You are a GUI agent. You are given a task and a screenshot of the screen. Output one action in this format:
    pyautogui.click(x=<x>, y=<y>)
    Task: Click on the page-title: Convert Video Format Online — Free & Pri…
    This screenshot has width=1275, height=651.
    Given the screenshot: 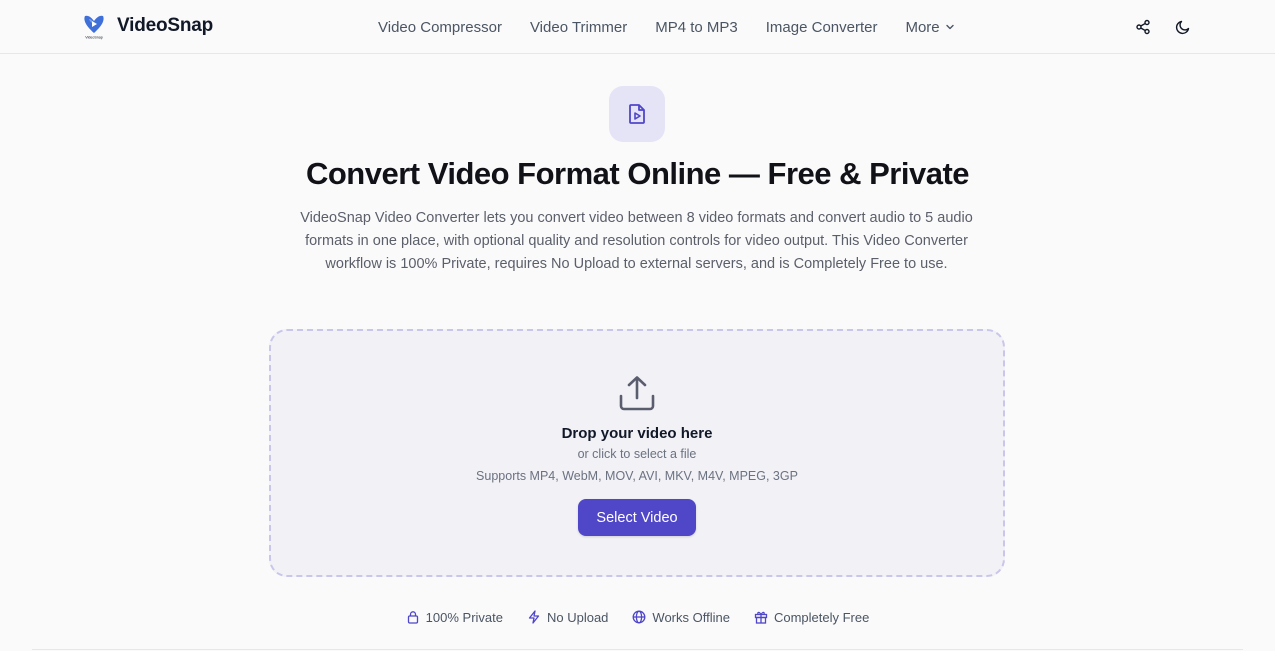 What is the action you would take?
    pyautogui.click(x=637, y=173)
    